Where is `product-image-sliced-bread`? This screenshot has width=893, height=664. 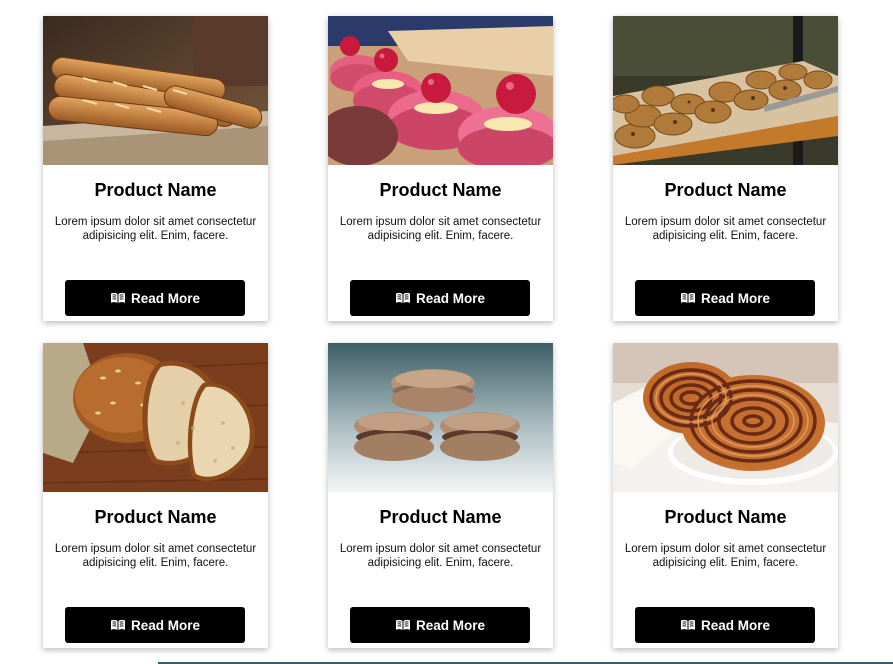 product-image-sliced-bread is located at coordinates (155, 417).